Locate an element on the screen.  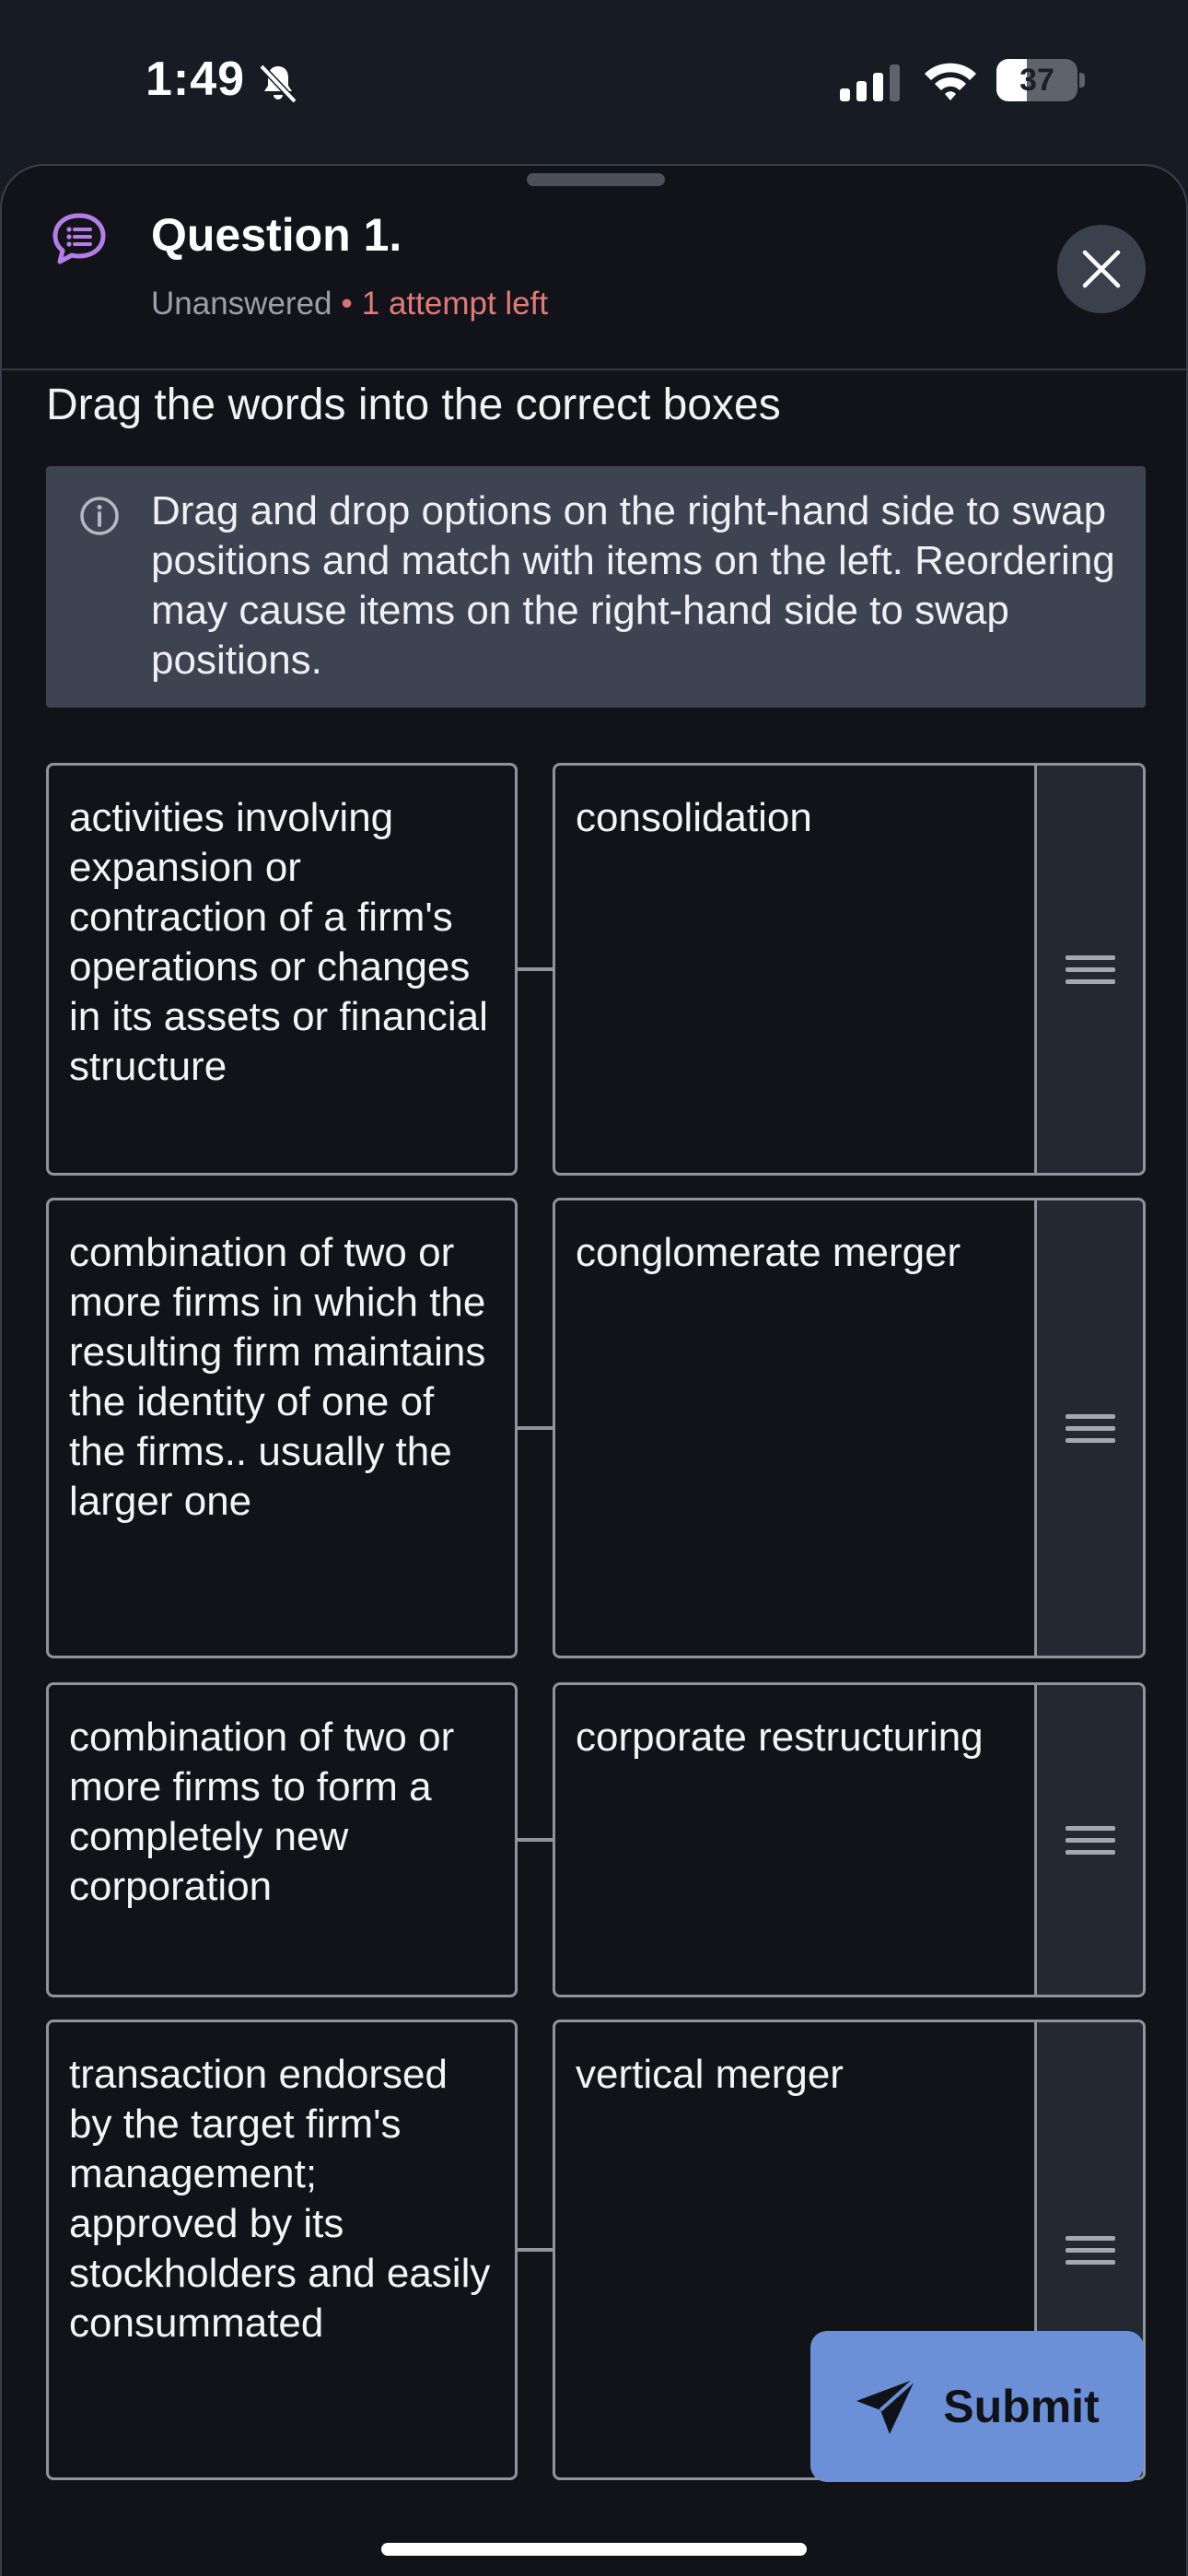
draggable-answer: corporate restructuring is located at coordinates (849, 1839).